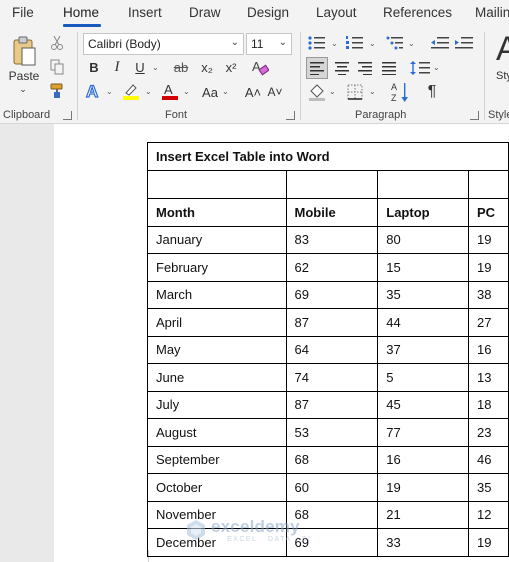 This screenshot has height=562, width=509. I want to click on borders-dropdown-icon: ⌄, so click(372, 91).